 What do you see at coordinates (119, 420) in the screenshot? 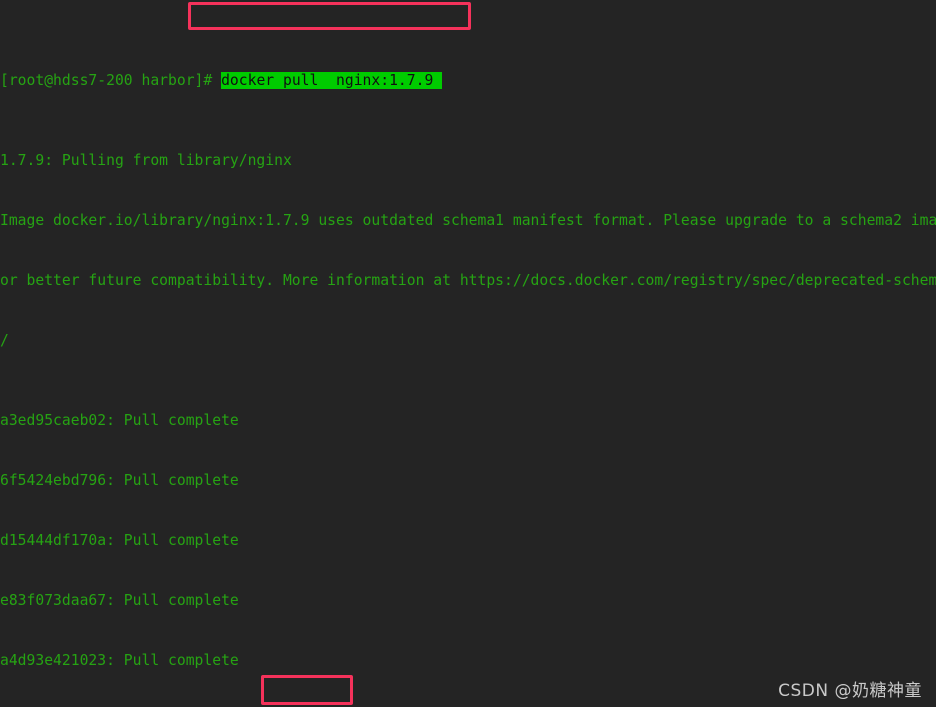
I see `terminal-line-pull-complete-1: a3ed95caeb02: Pull complete` at bounding box center [119, 420].